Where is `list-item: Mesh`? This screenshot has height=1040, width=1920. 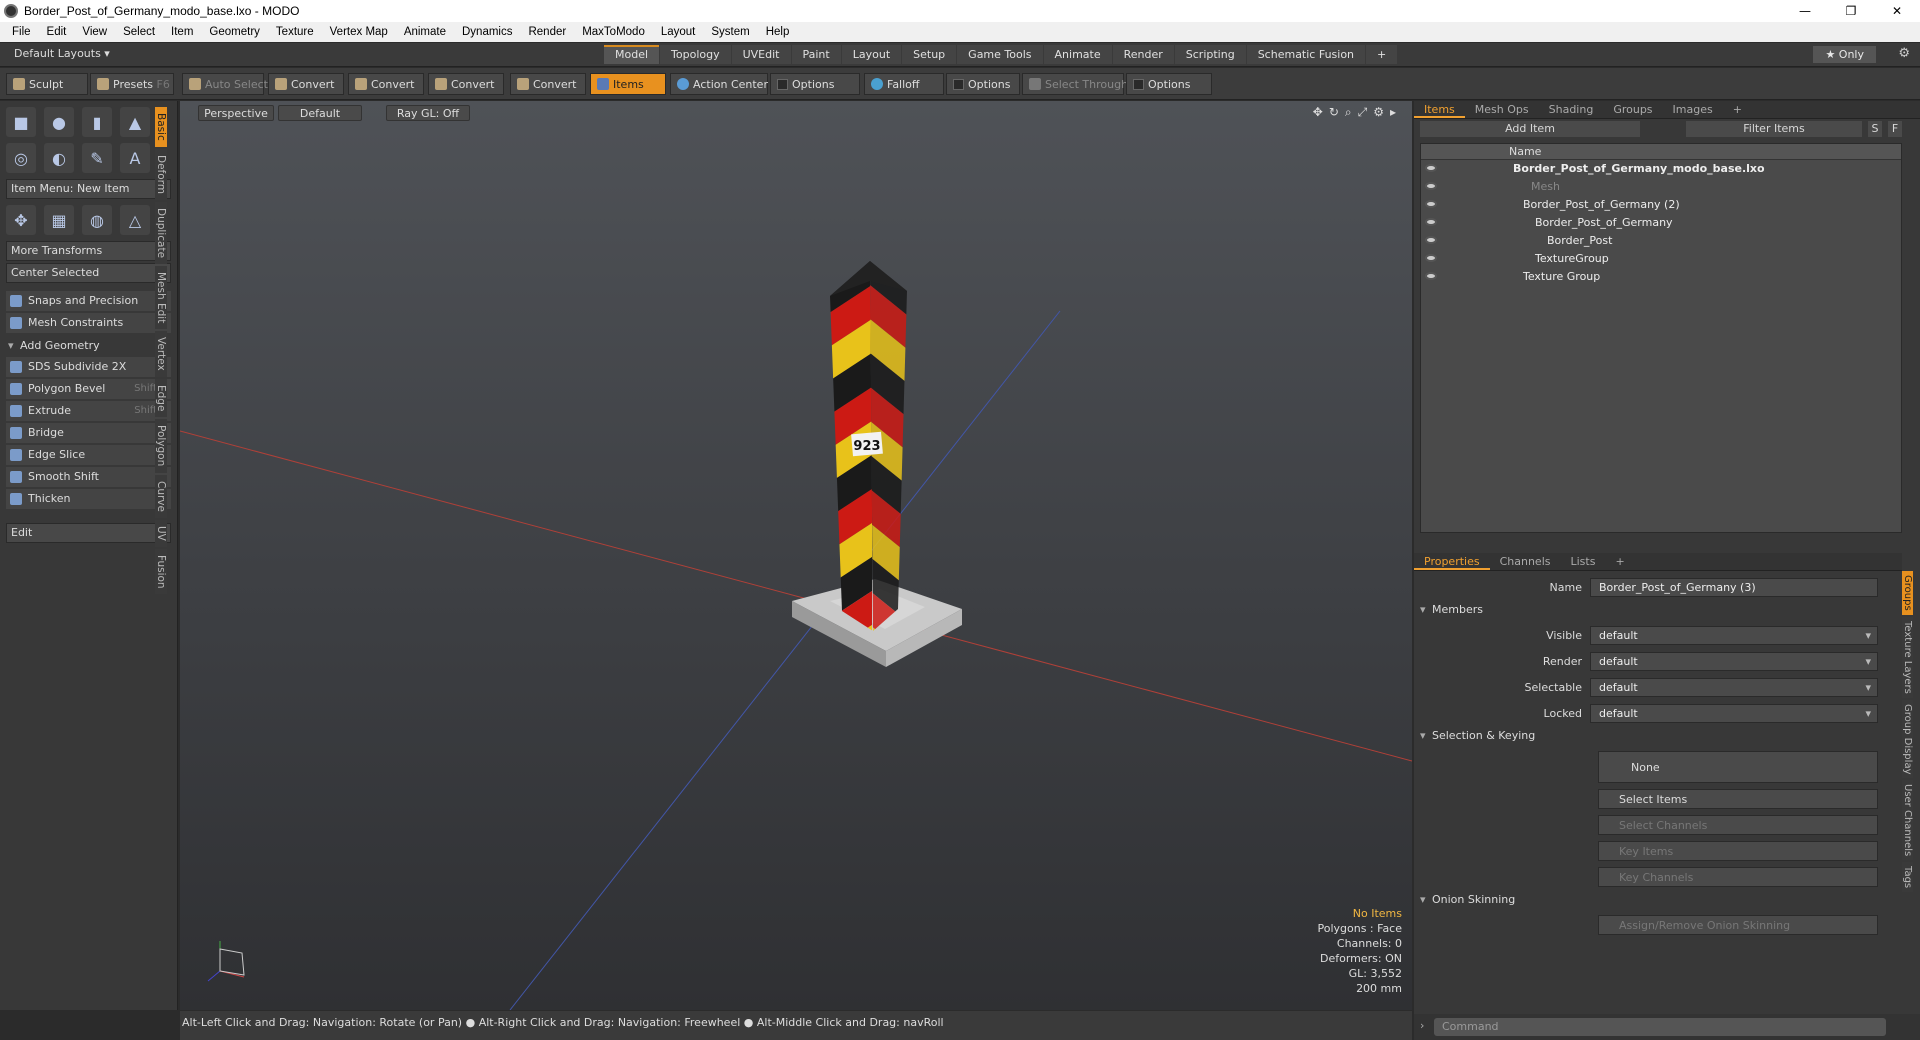 list-item: Mesh is located at coordinates (1661, 187).